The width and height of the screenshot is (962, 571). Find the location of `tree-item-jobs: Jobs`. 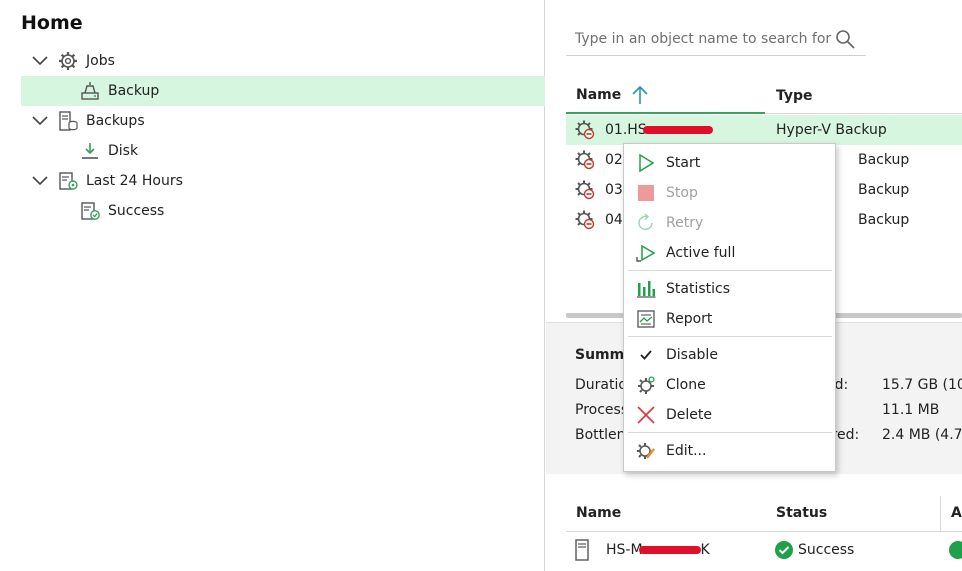

tree-item-jobs: Jobs is located at coordinates (178, 61).